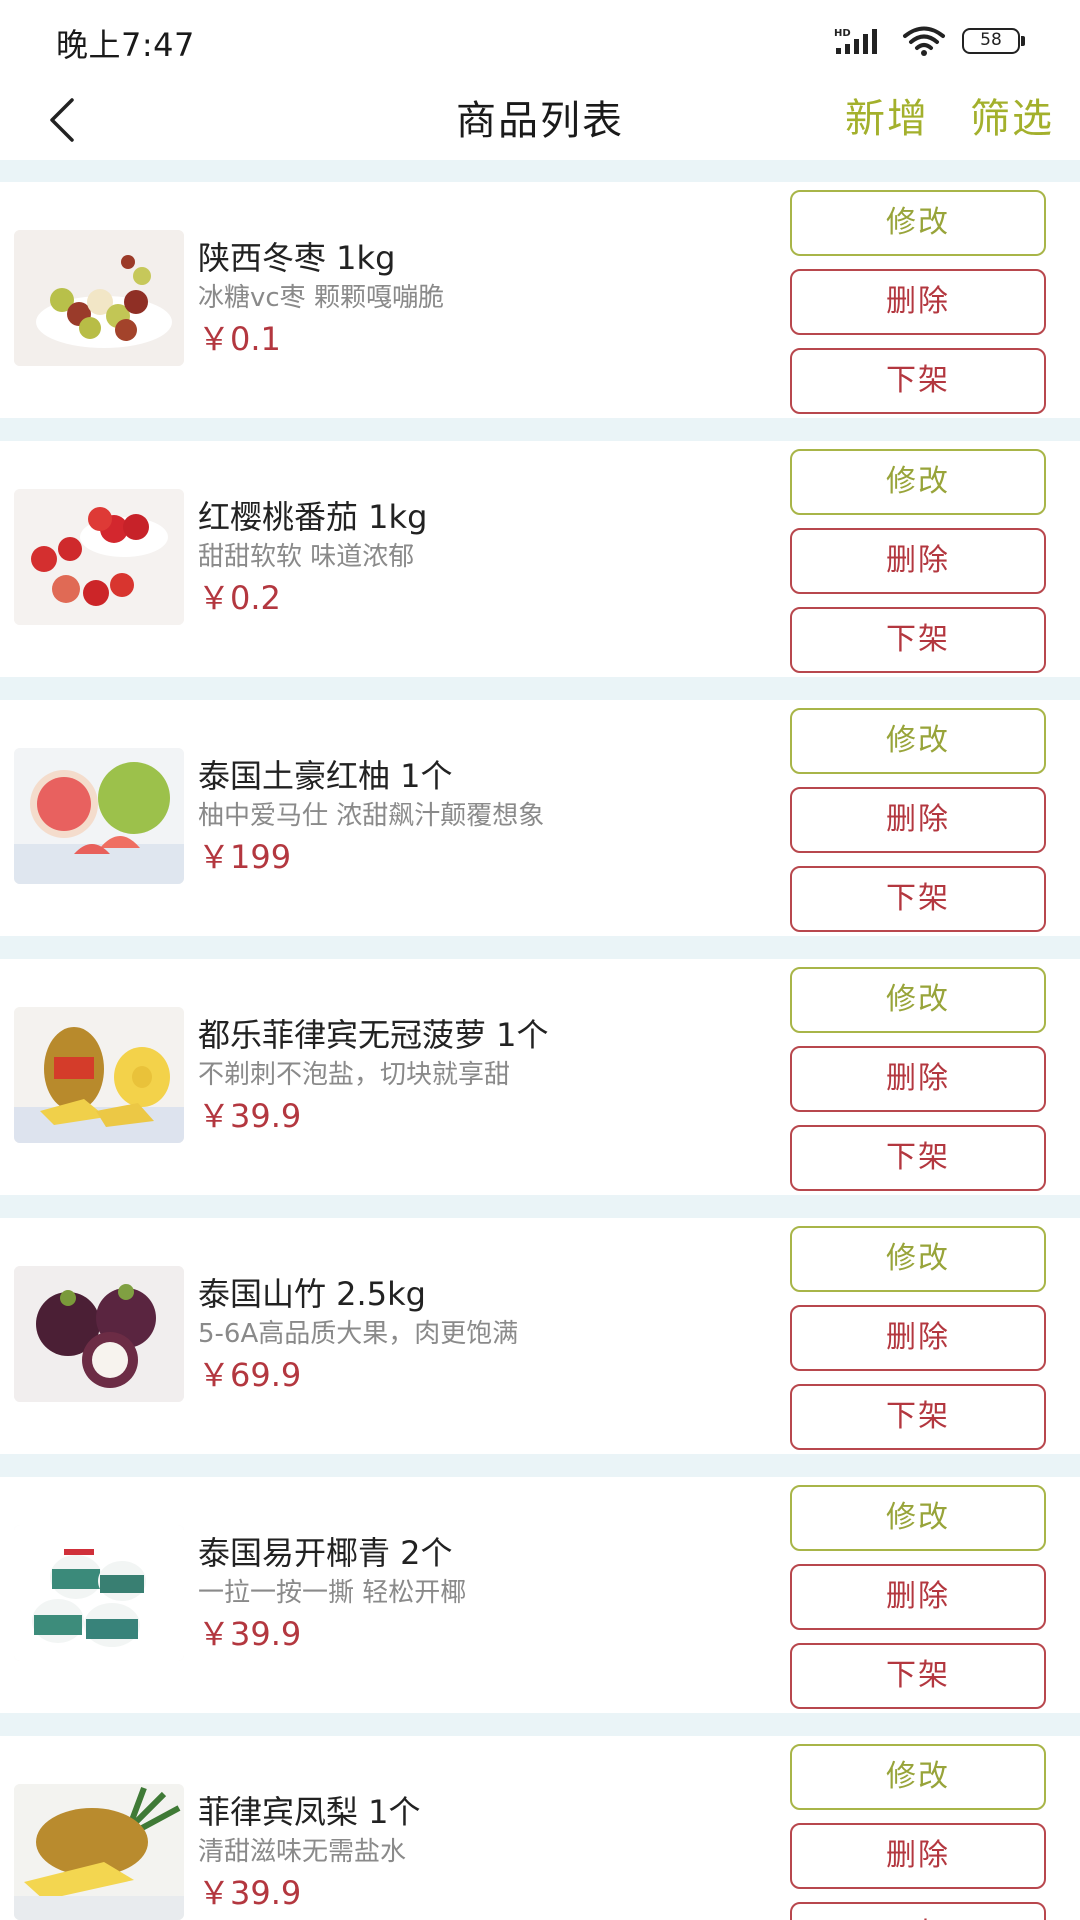 The image size is (1080, 1920). What do you see at coordinates (99, 816) in the screenshot?
I see `pomelo-image` at bounding box center [99, 816].